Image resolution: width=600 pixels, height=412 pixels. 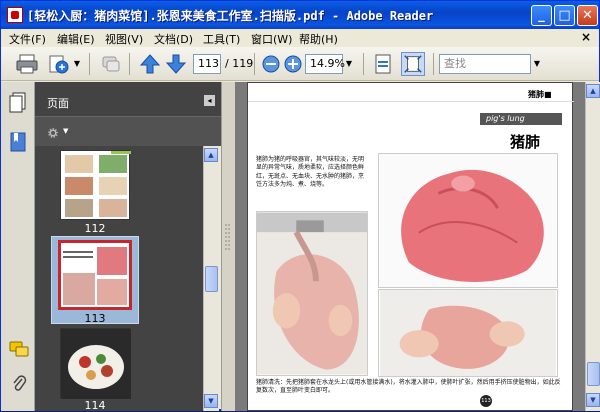 What do you see at coordinates (209, 100) in the screenshot?
I see `collapse-panel-icon: ◂` at bounding box center [209, 100].